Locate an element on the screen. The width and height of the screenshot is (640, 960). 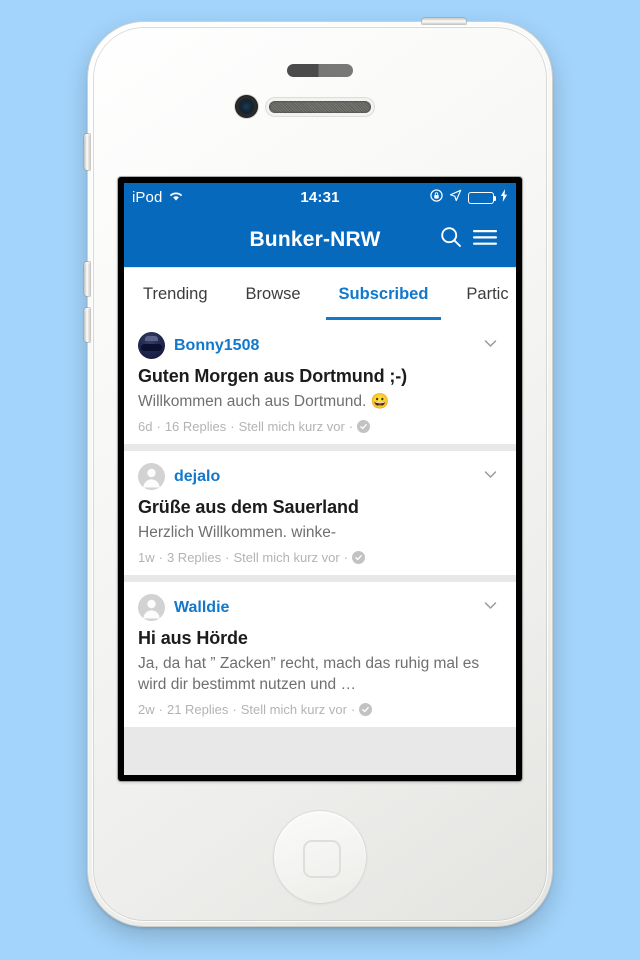
post-meta: 1w · 3 Replies · Stell mich kurz vor · is located at coordinates (320, 557).